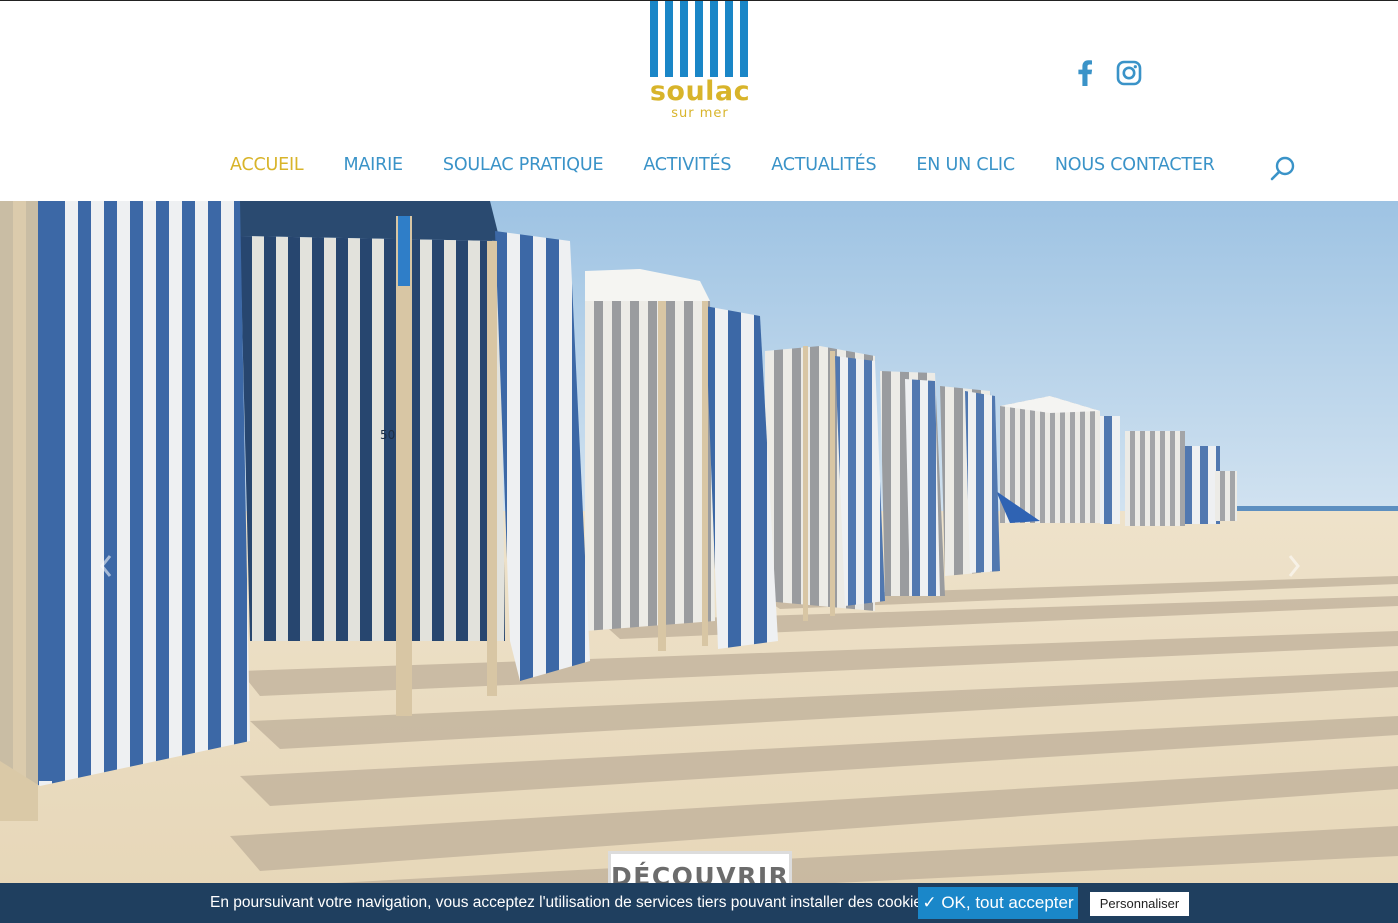 Image resolution: width=1398 pixels, height=923 pixels. I want to click on customize-cookies-button: Personnaliser, so click(1139, 904).